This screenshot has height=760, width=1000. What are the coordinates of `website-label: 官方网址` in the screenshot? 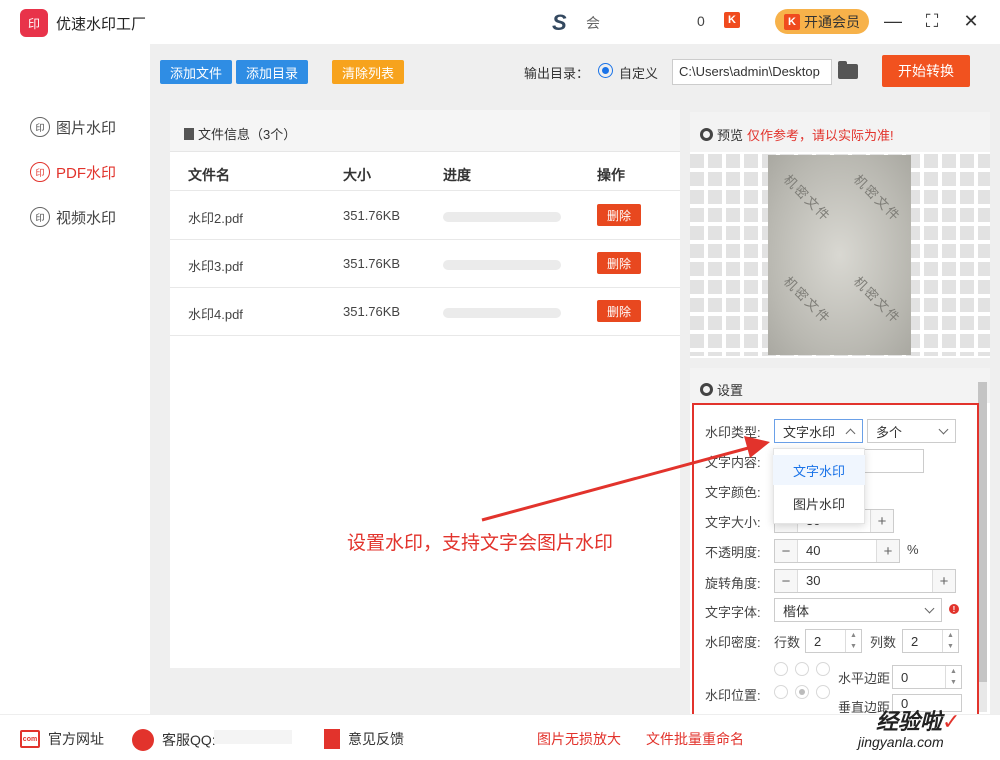 It's located at (76, 739).